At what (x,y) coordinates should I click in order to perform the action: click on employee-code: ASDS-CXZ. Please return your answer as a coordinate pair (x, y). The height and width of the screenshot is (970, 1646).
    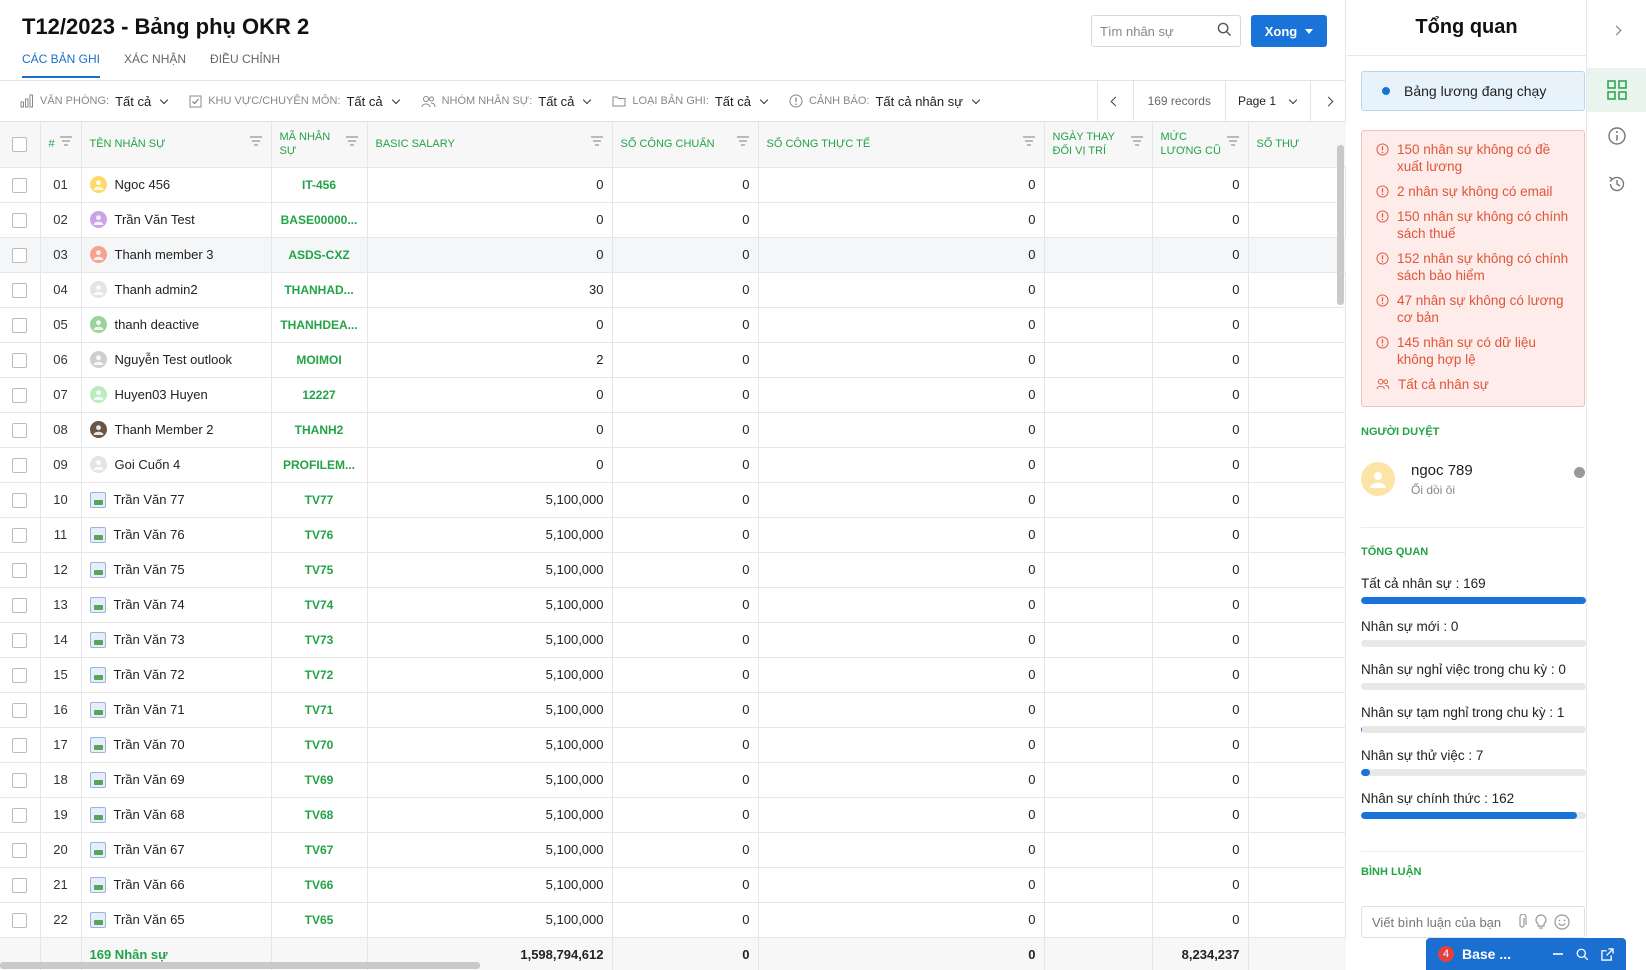
    Looking at the image, I should click on (319, 255).